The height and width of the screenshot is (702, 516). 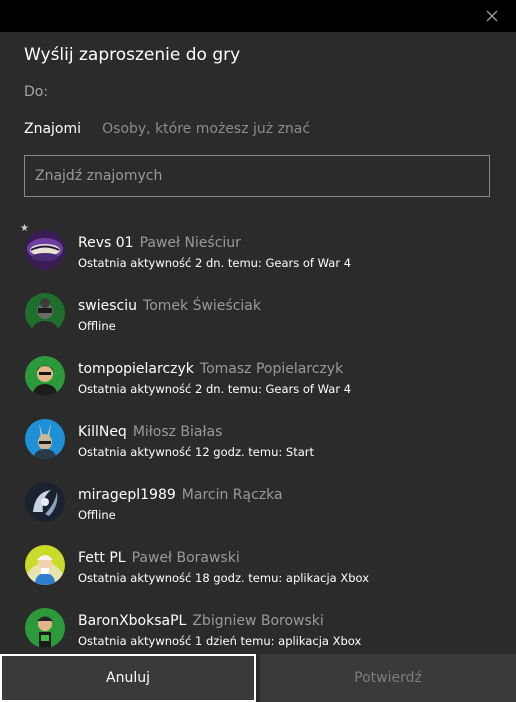 I want to click on real-name: Paweł Nieściur, so click(x=190, y=243).